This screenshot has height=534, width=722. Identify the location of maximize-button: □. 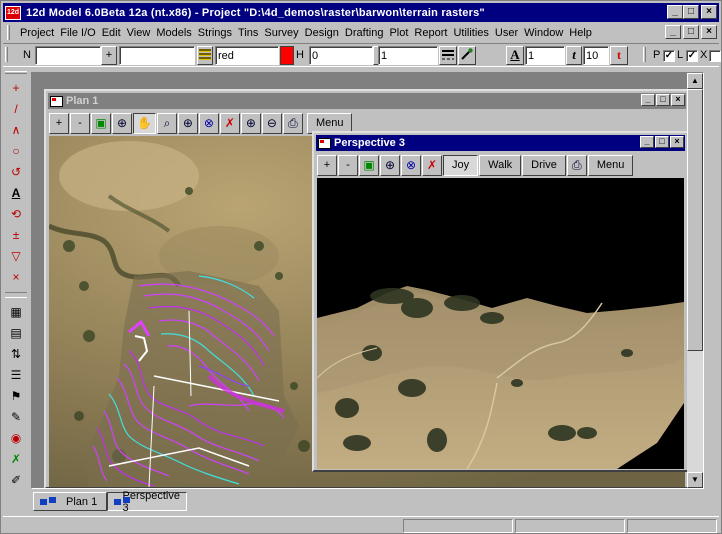
(691, 12).